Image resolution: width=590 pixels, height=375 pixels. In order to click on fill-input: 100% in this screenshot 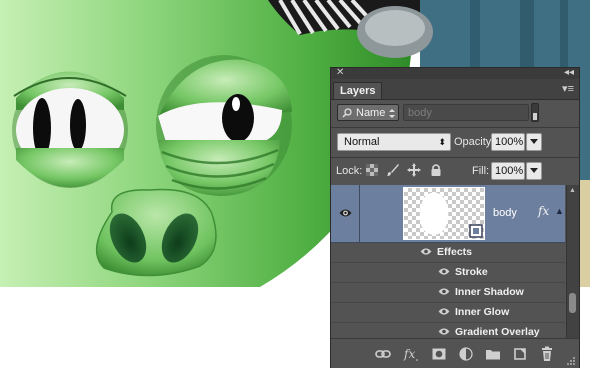, I will do `click(508, 171)`.